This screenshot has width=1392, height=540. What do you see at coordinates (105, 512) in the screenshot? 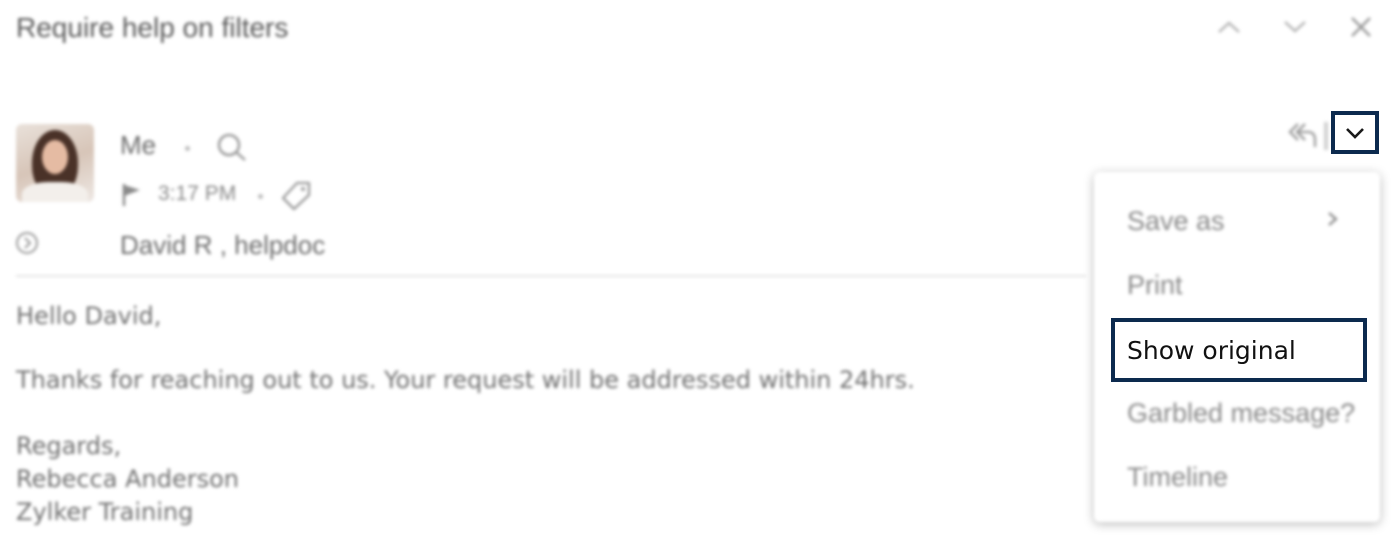
I see `body-company: Zylker Training` at bounding box center [105, 512].